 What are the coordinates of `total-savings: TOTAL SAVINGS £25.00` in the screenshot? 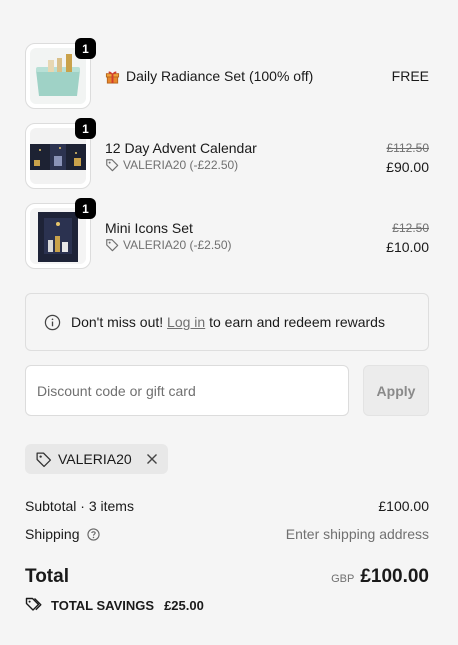 It's located at (114, 605).